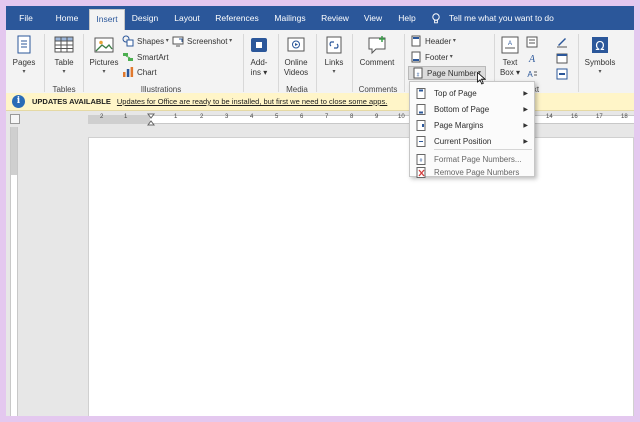 The image size is (640, 422). What do you see at coordinates (459, 125) in the screenshot?
I see `menu-item-label: Page Margins` at bounding box center [459, 125].